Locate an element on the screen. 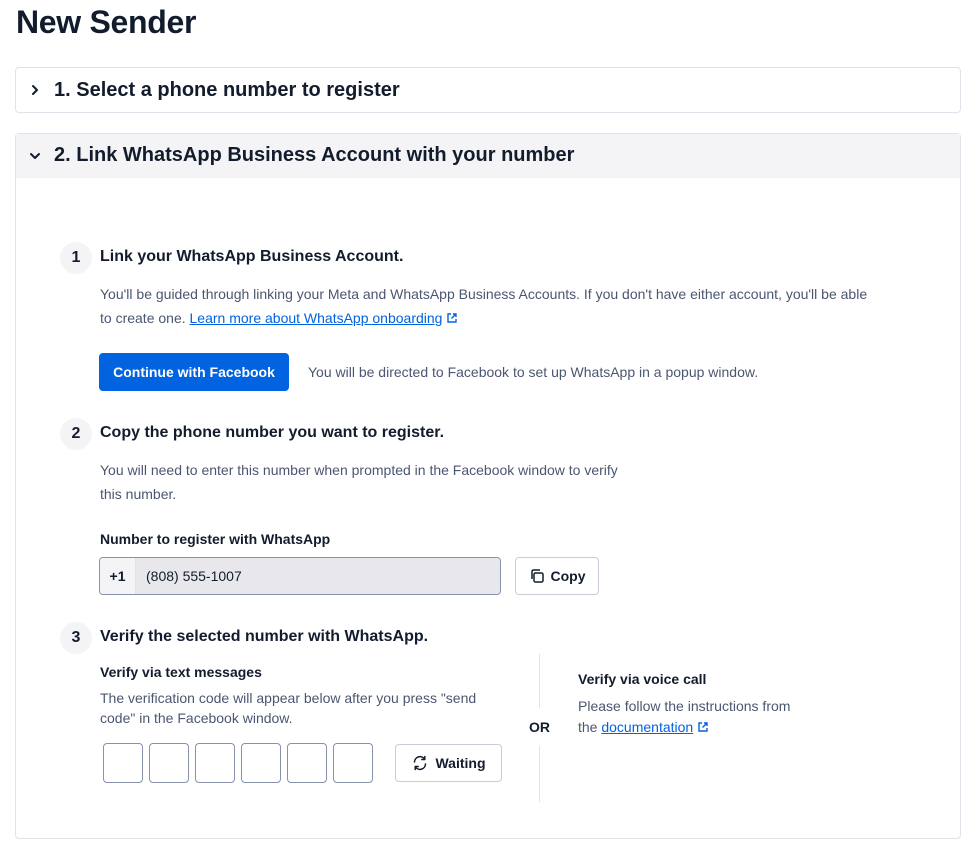 This screenshot has width=978, height=858. chevron-down-icon is located at coordinates (35, 156).